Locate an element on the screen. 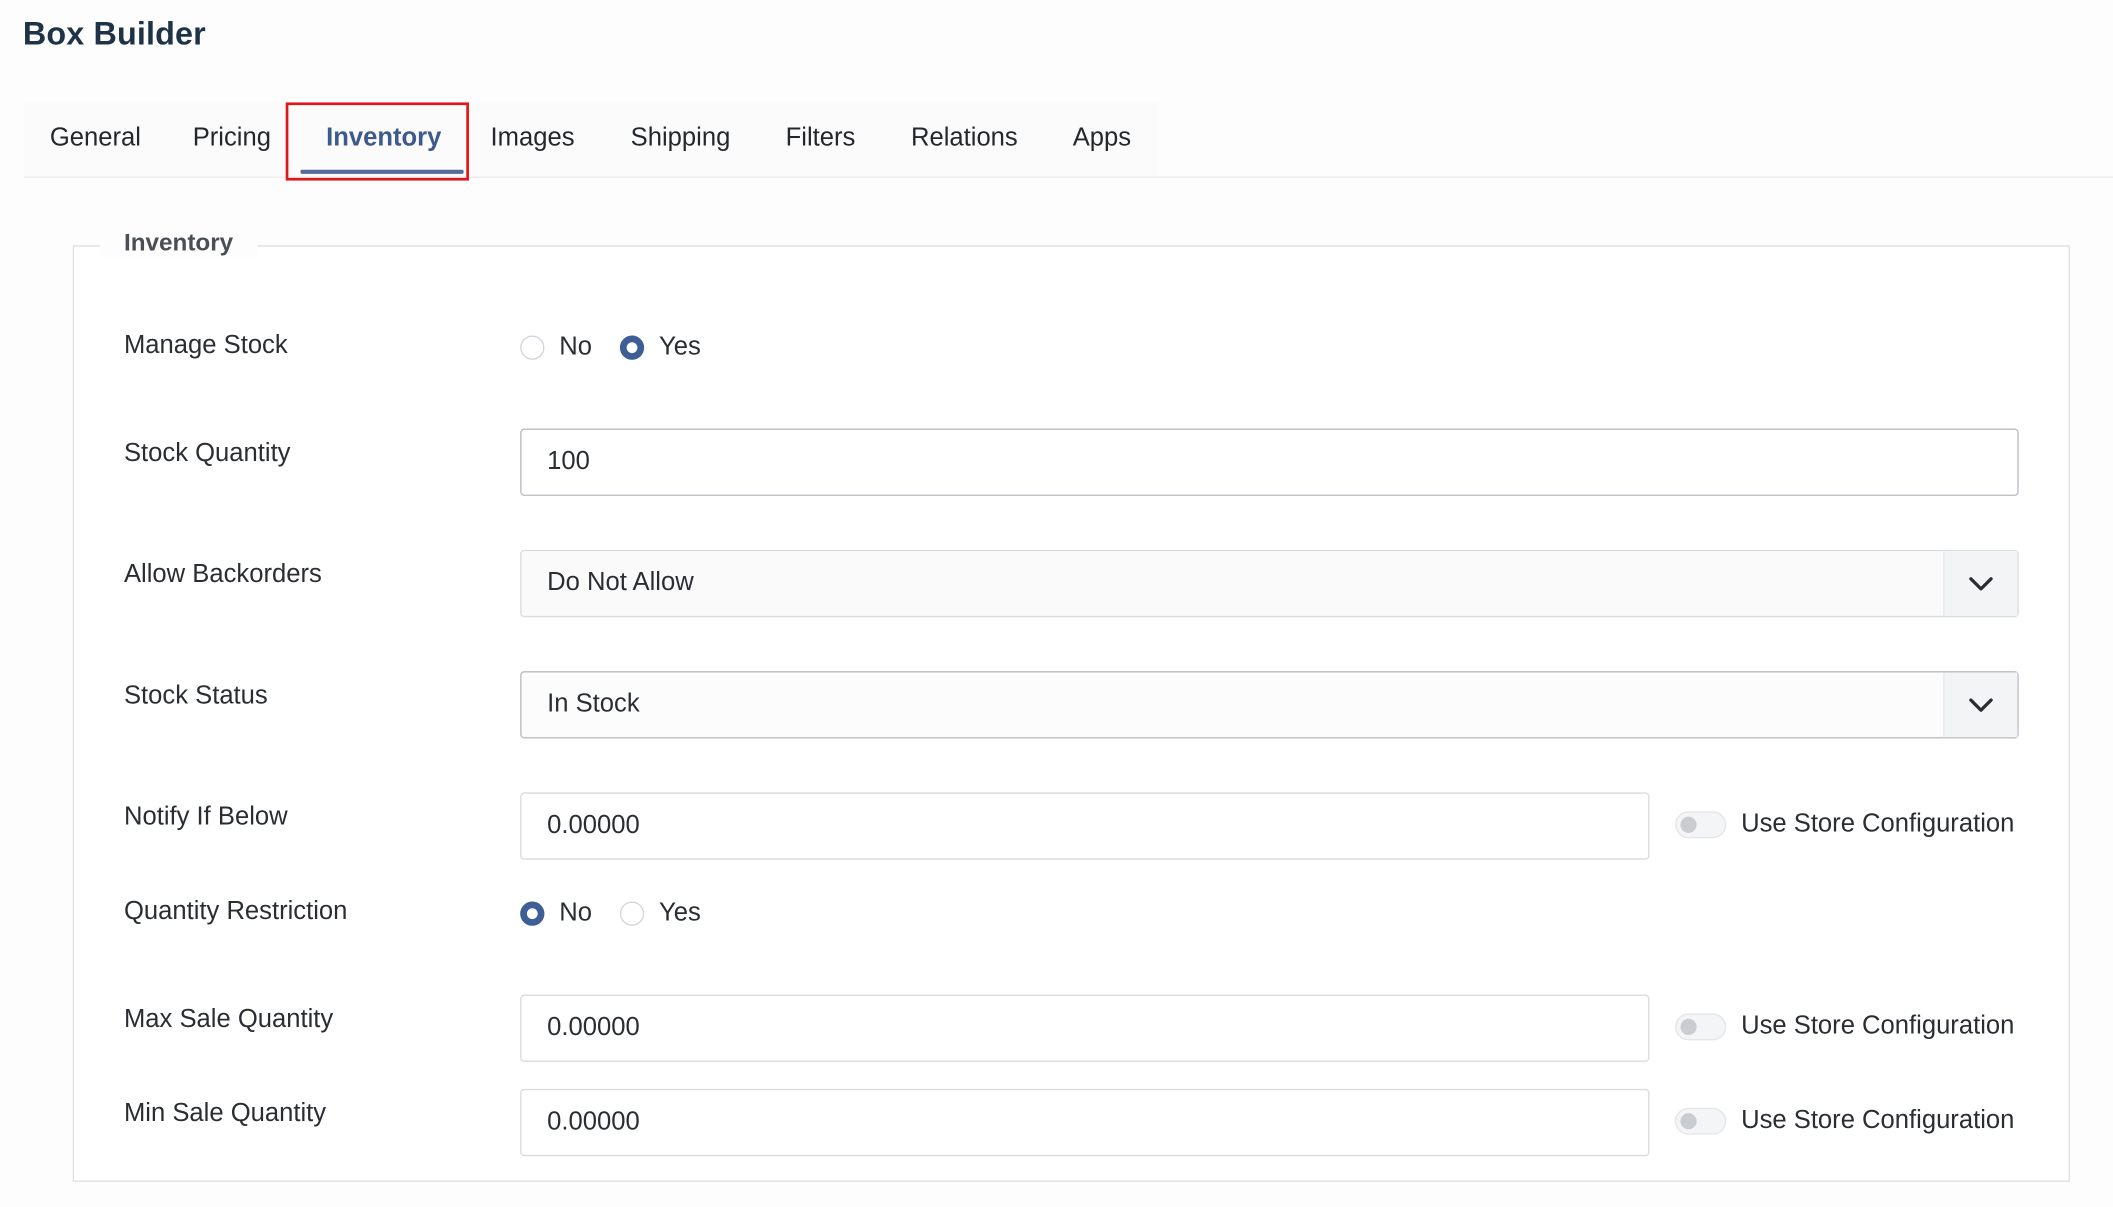 The height and width of the screenshot is (1207, 2113). min-sale-quantity-store-config-toggle: Use Store Configuration is located at coordinates (1844, 1121).